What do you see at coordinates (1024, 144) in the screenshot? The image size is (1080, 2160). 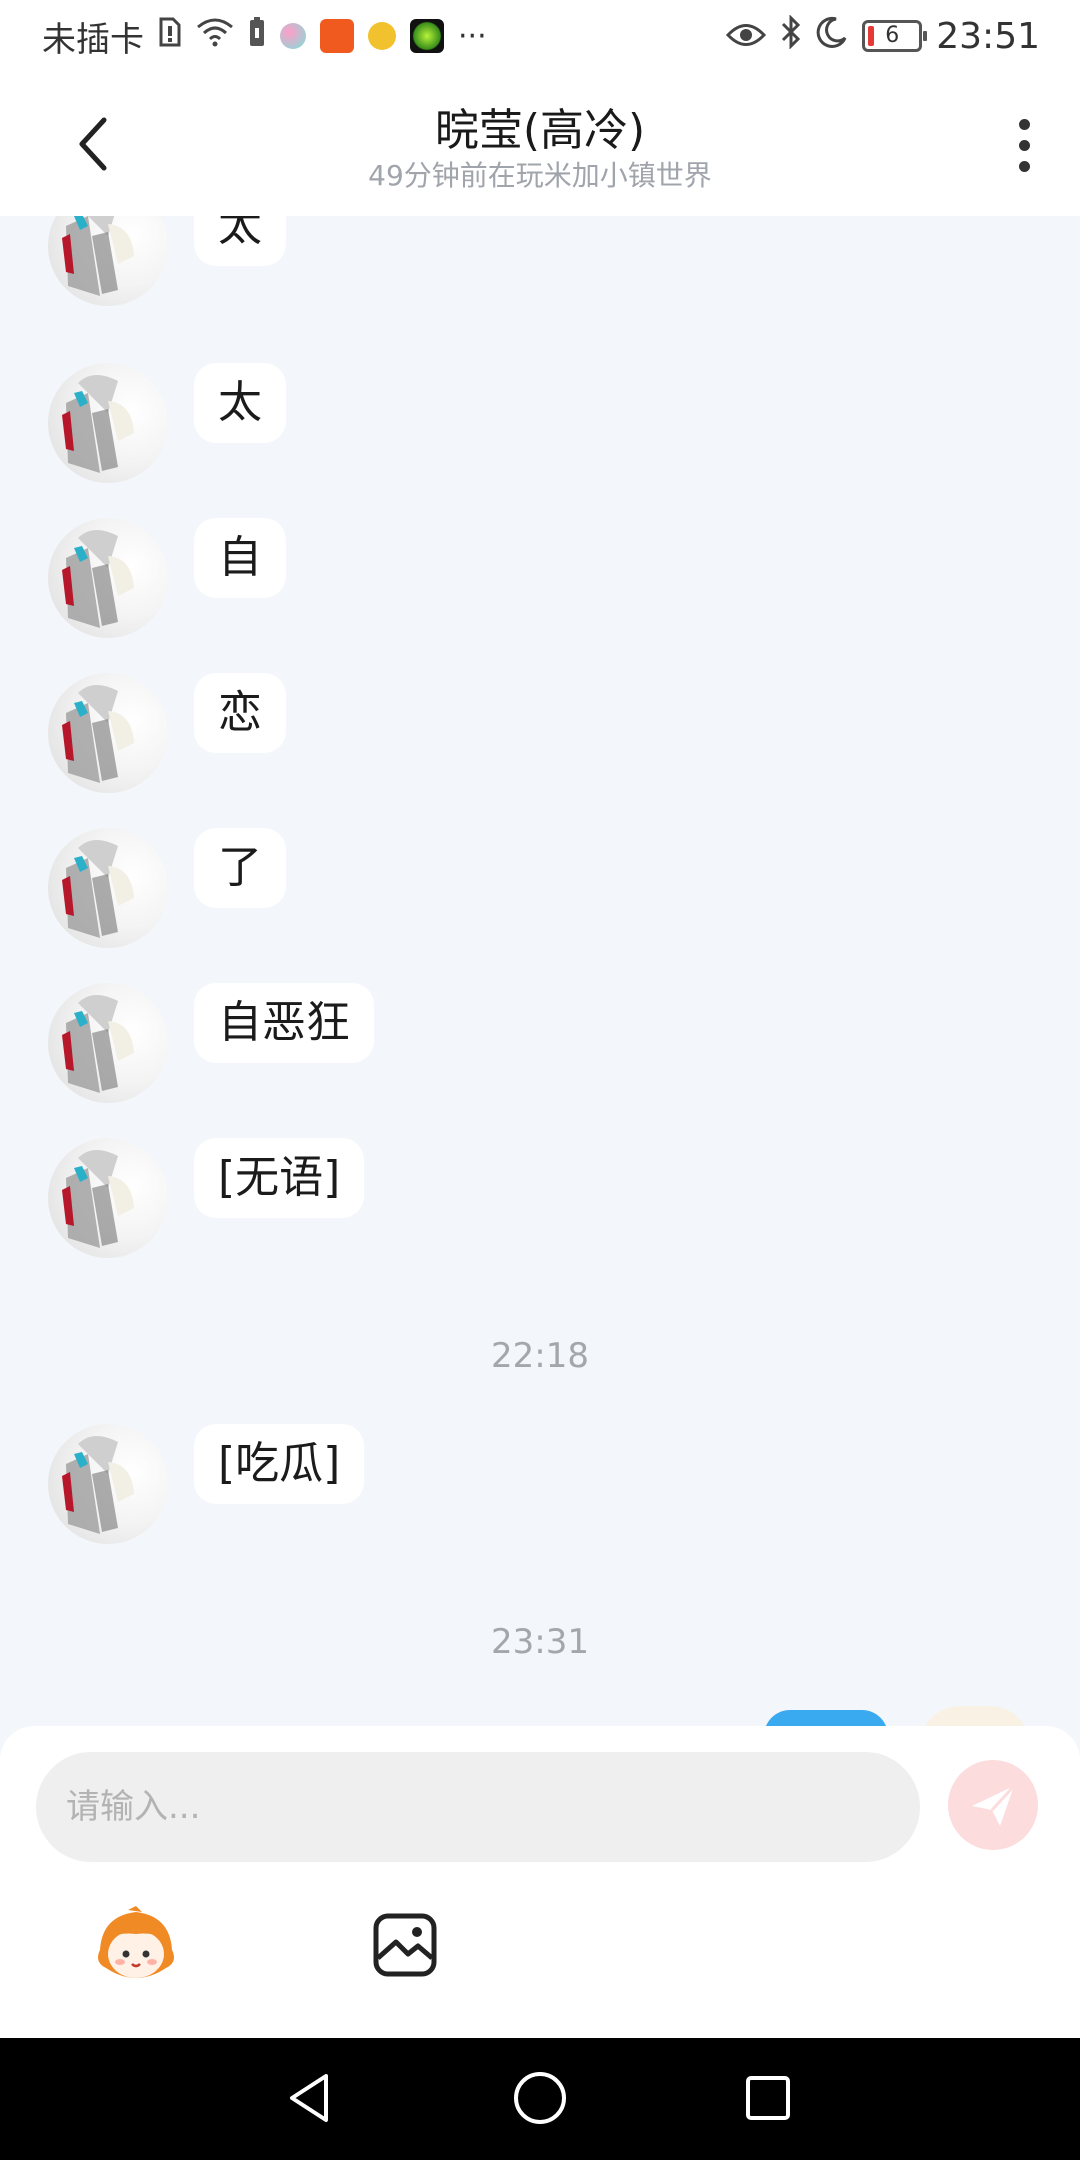 I see `more-button` at bounding box center [1024, 144].